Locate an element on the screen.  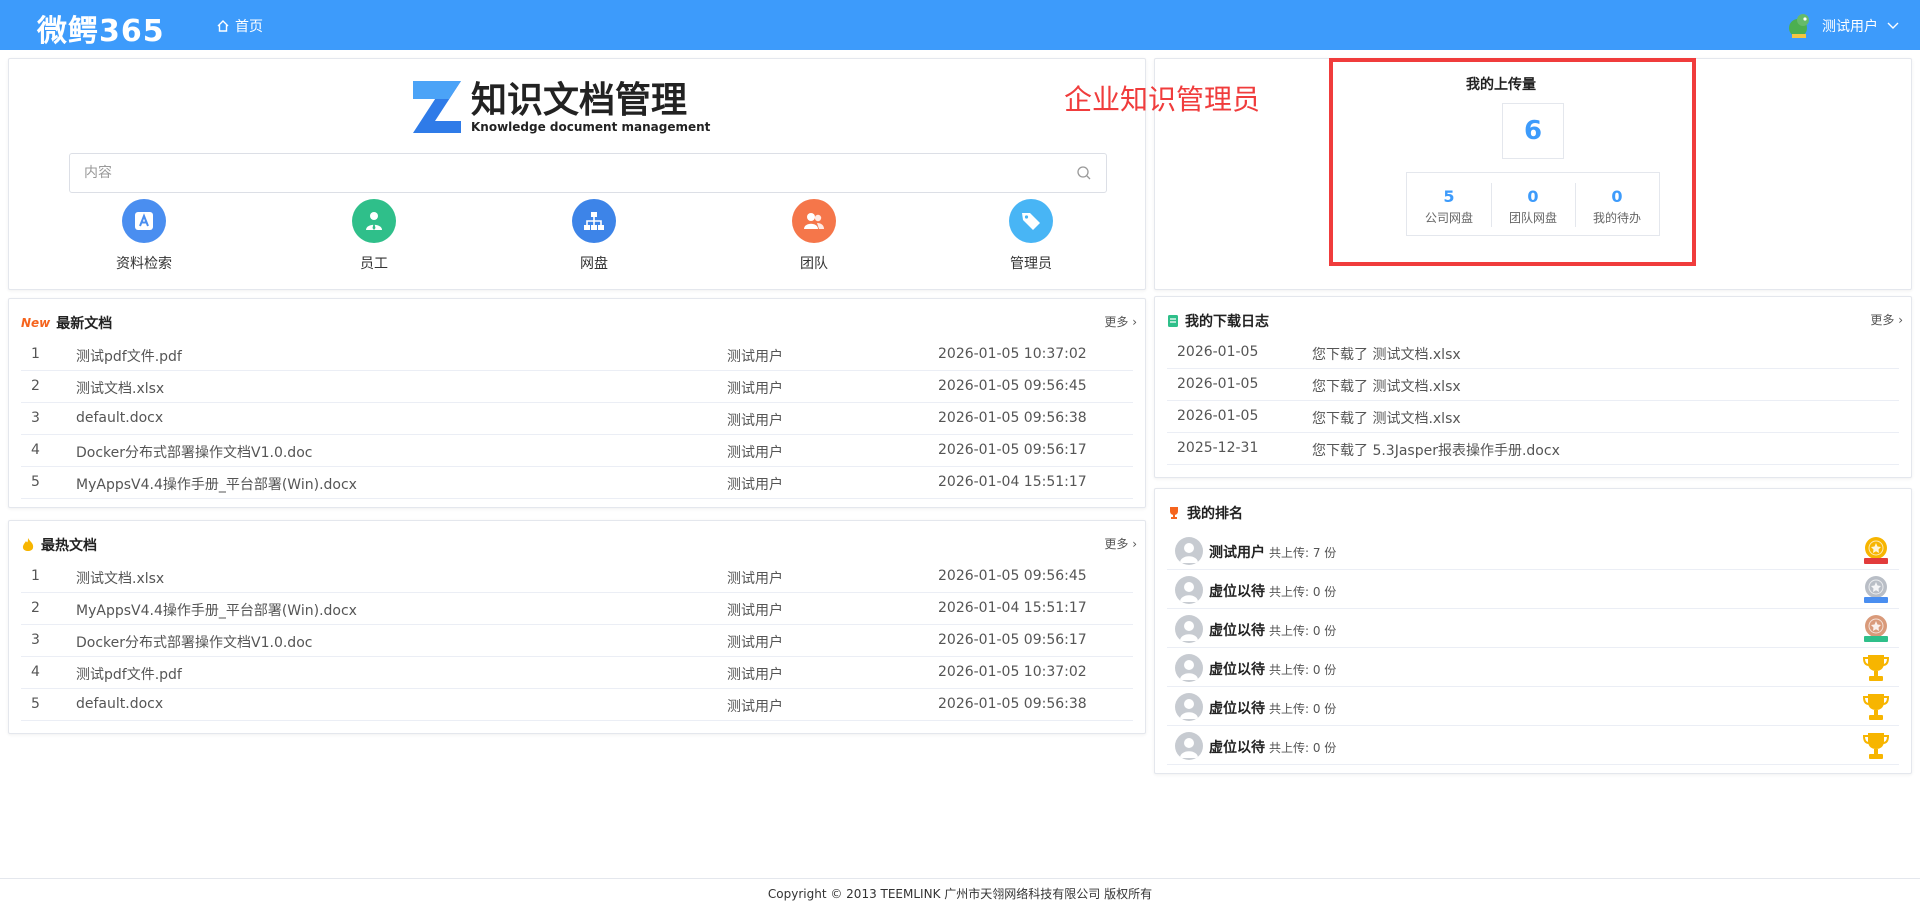
quick-link-label: 资料检索 is located at coordinates (144, 264).